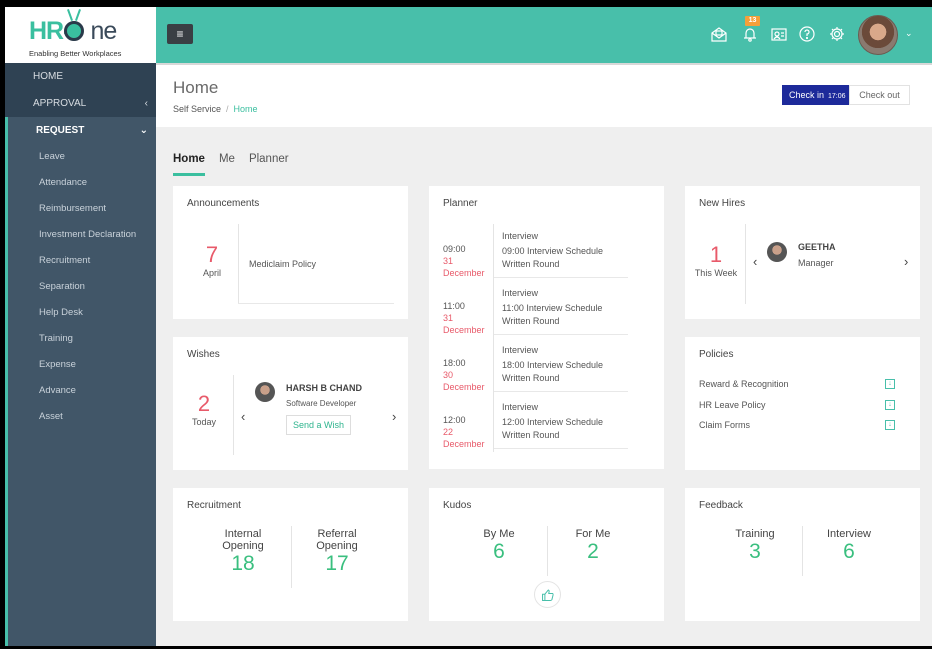 The image size is (932, 649). I want to click on sidebar-subitem-help-desk: Help Desk, so click(80, 313).